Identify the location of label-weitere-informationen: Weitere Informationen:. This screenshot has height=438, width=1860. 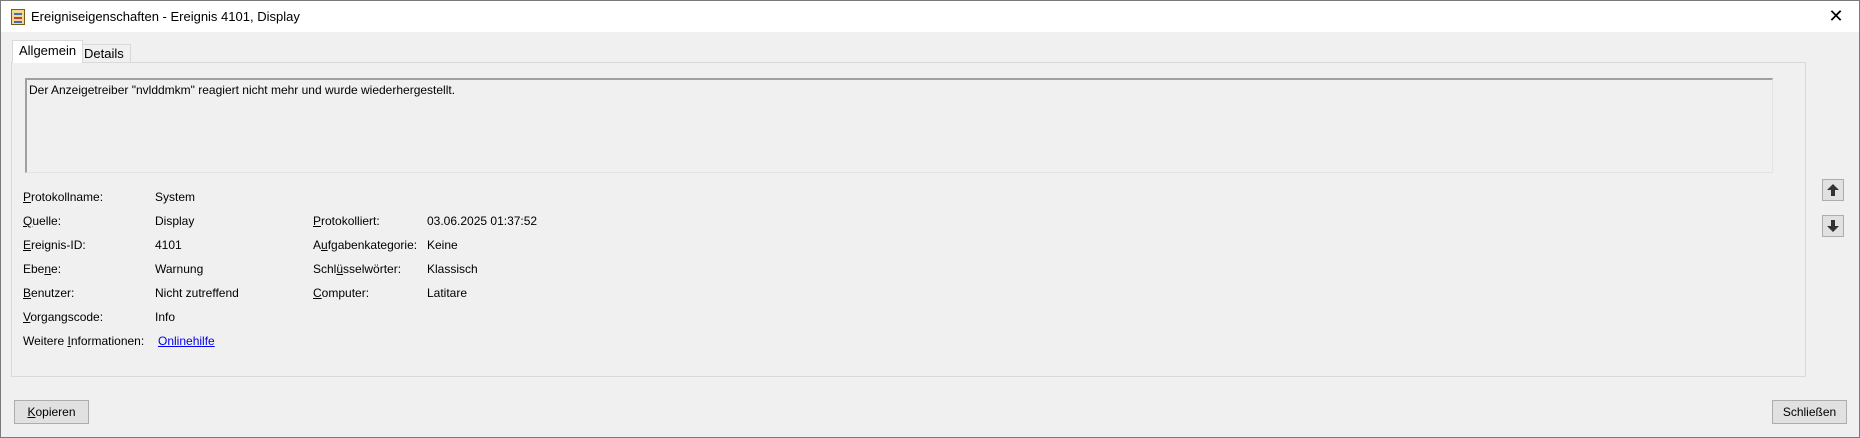
(84, 341).